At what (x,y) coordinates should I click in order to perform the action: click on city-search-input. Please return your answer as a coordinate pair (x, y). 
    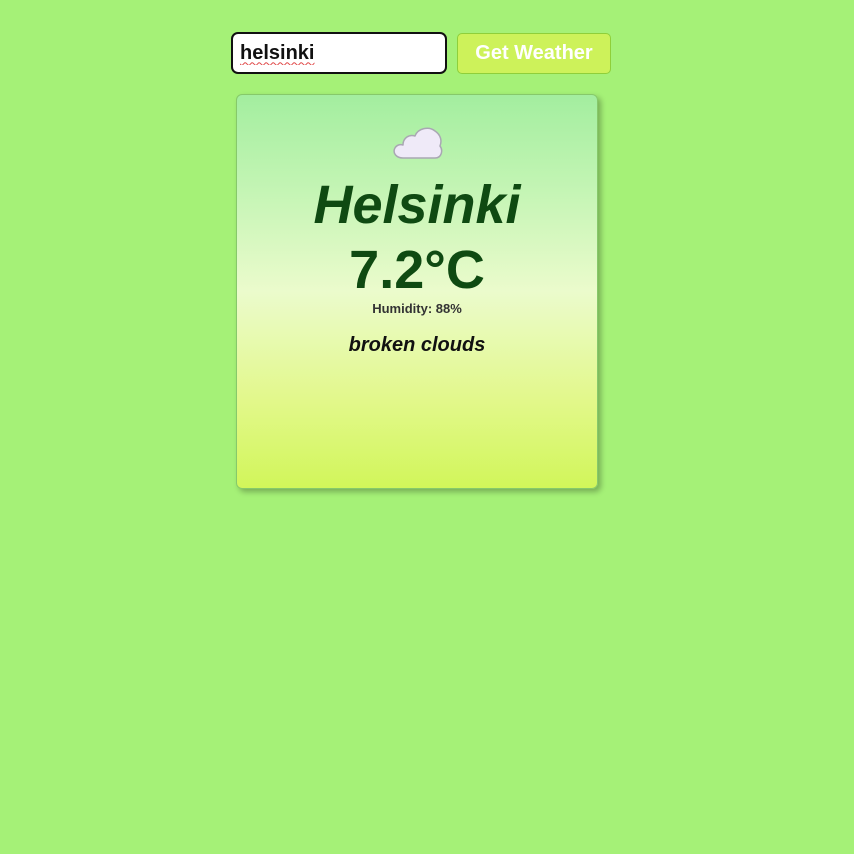
    Looking at the image, I should click on (339, 53).